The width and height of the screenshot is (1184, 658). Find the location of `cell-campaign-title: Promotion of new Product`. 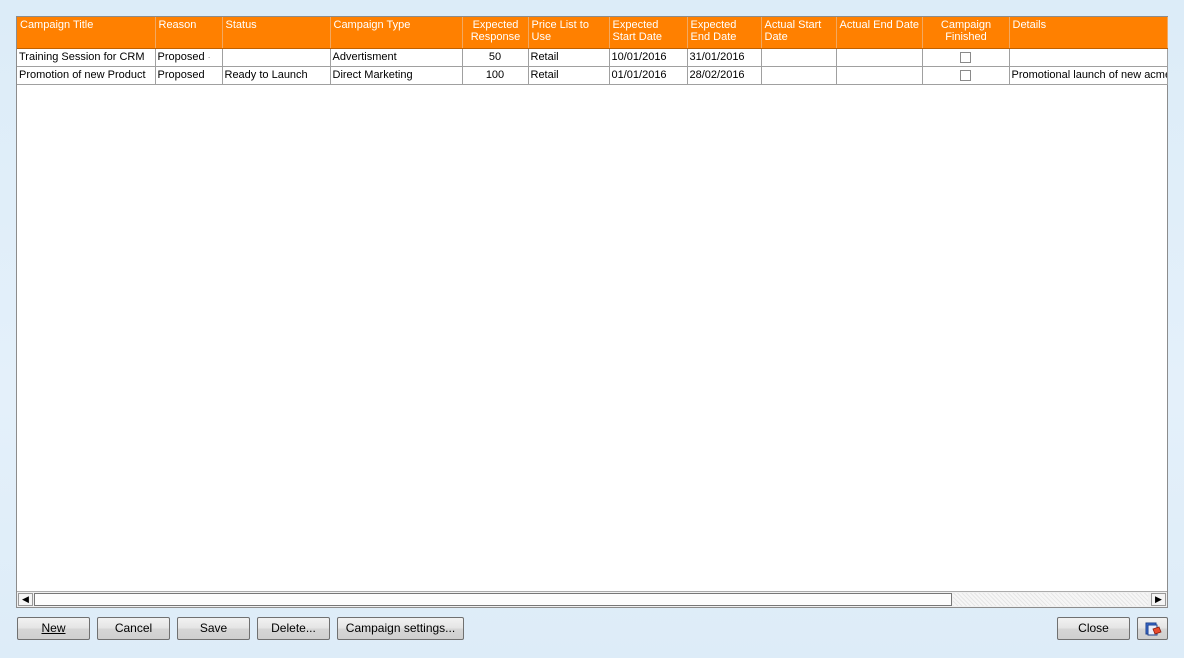

cell-campaign-title: Promotion of new Product is located at coordinates (86, 75).